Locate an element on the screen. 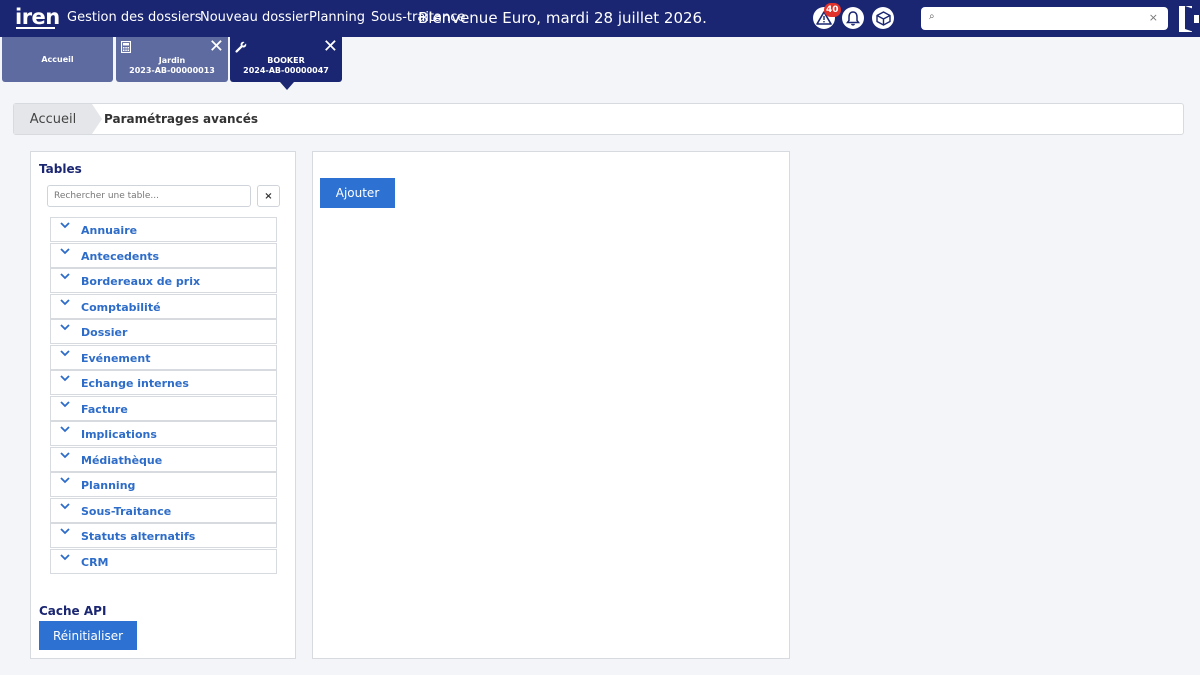 This screenshot has width=1200, height=675. nav-nouveau-dossier: Nouveau dossier is located at coordinates (254, 17).